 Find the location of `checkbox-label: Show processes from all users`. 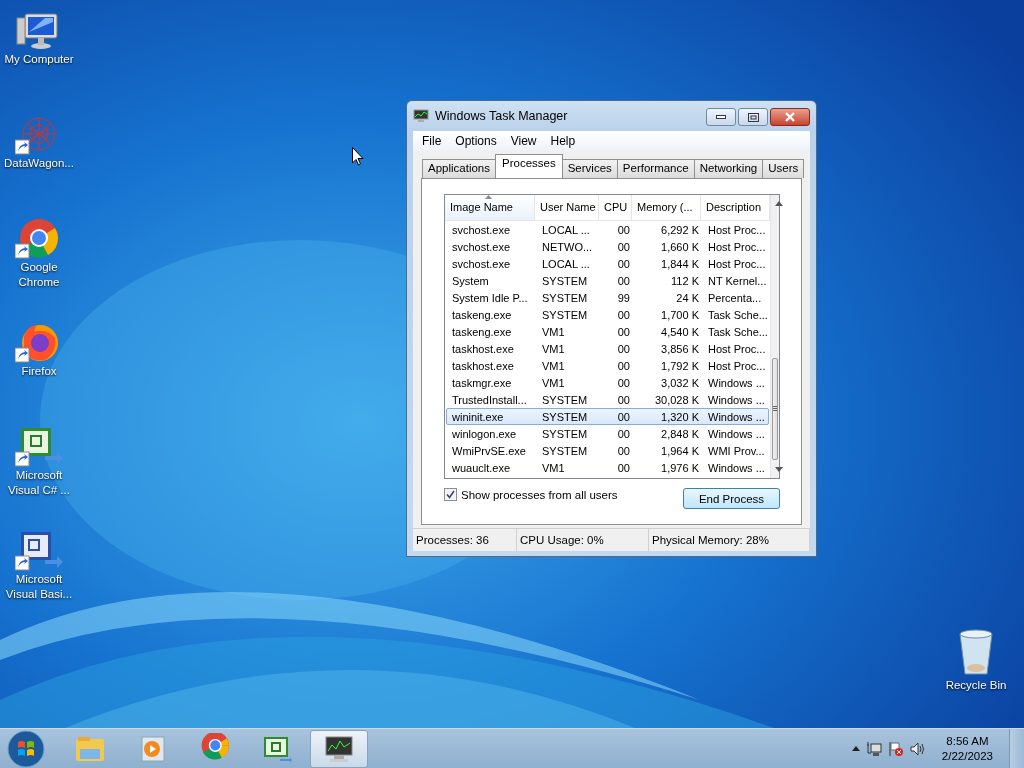

checkbox-label: Show processes from all users is located at coordinates (539, 494).